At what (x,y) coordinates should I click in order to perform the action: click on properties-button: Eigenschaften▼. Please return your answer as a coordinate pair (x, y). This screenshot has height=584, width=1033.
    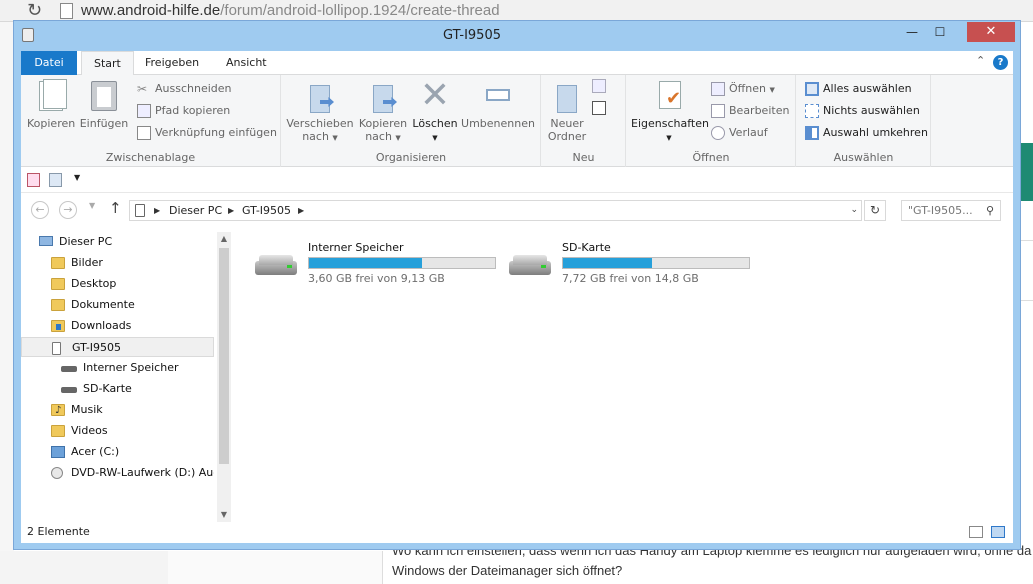
    Looking at the image, I should click on (670, 112).